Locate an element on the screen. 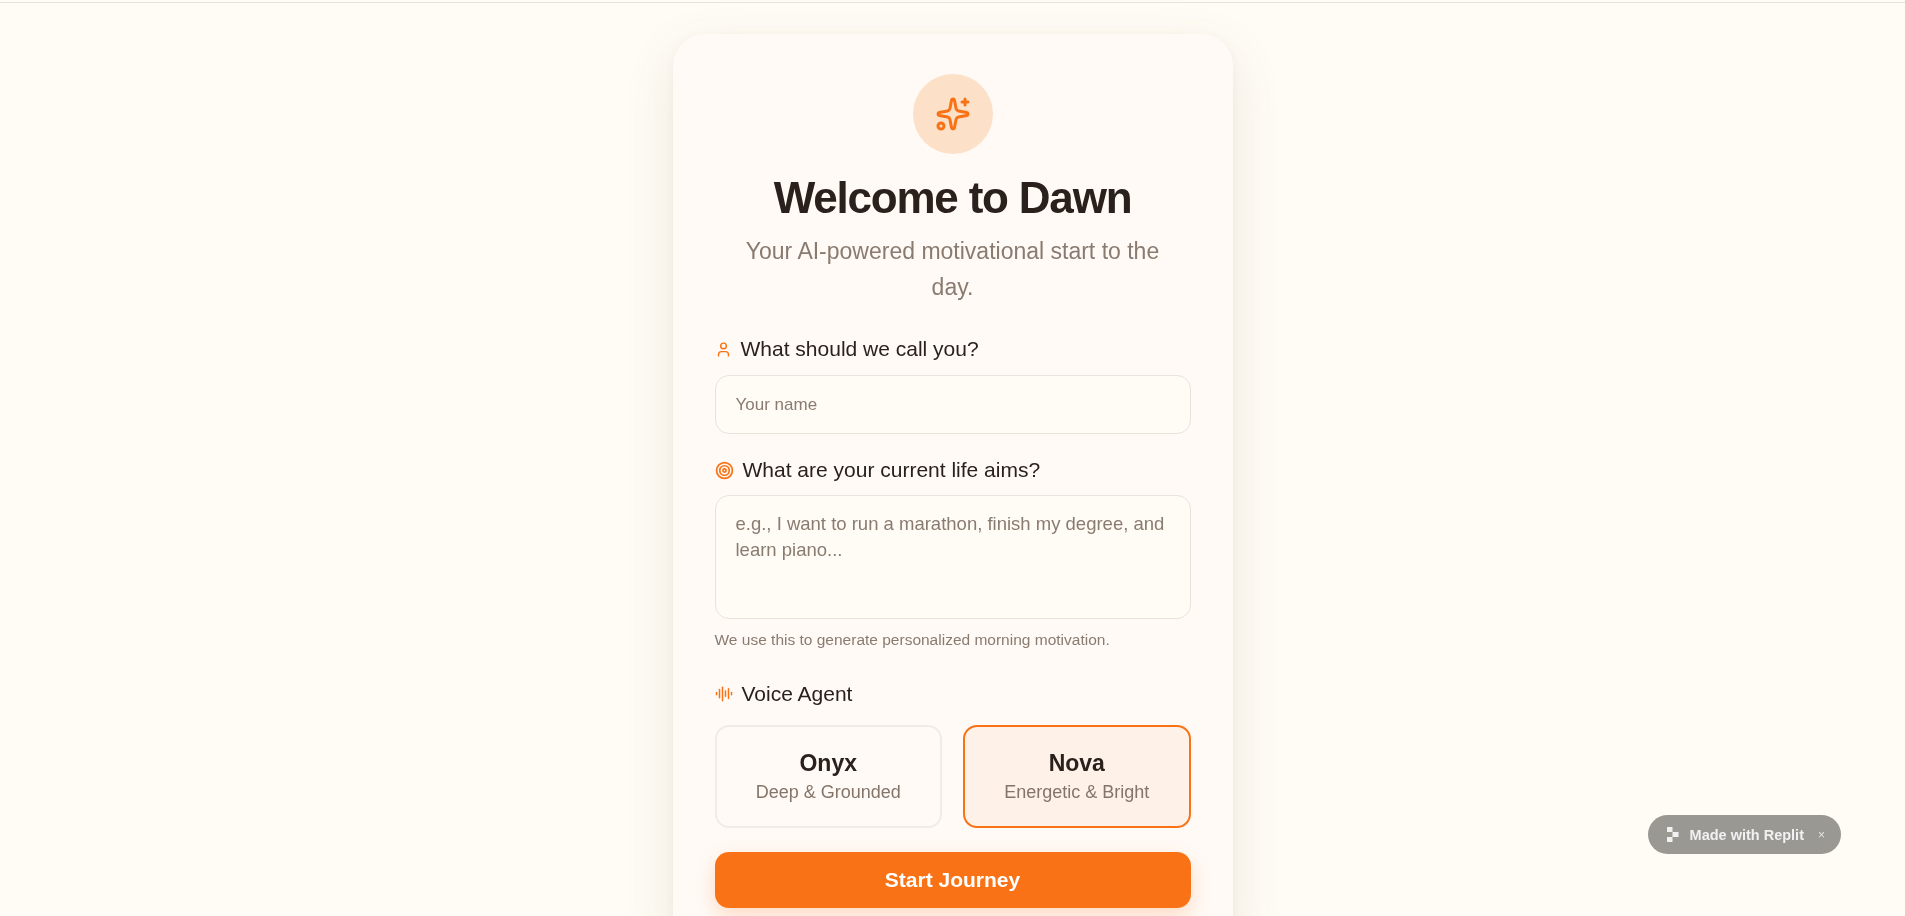  target-icon is located at coordinates (724, 470).